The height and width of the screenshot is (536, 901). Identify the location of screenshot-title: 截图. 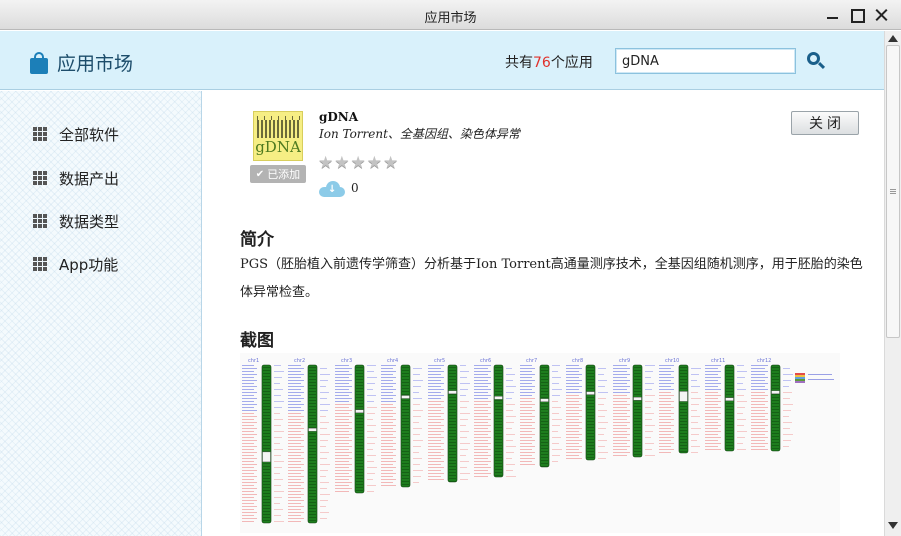
(257, 341).